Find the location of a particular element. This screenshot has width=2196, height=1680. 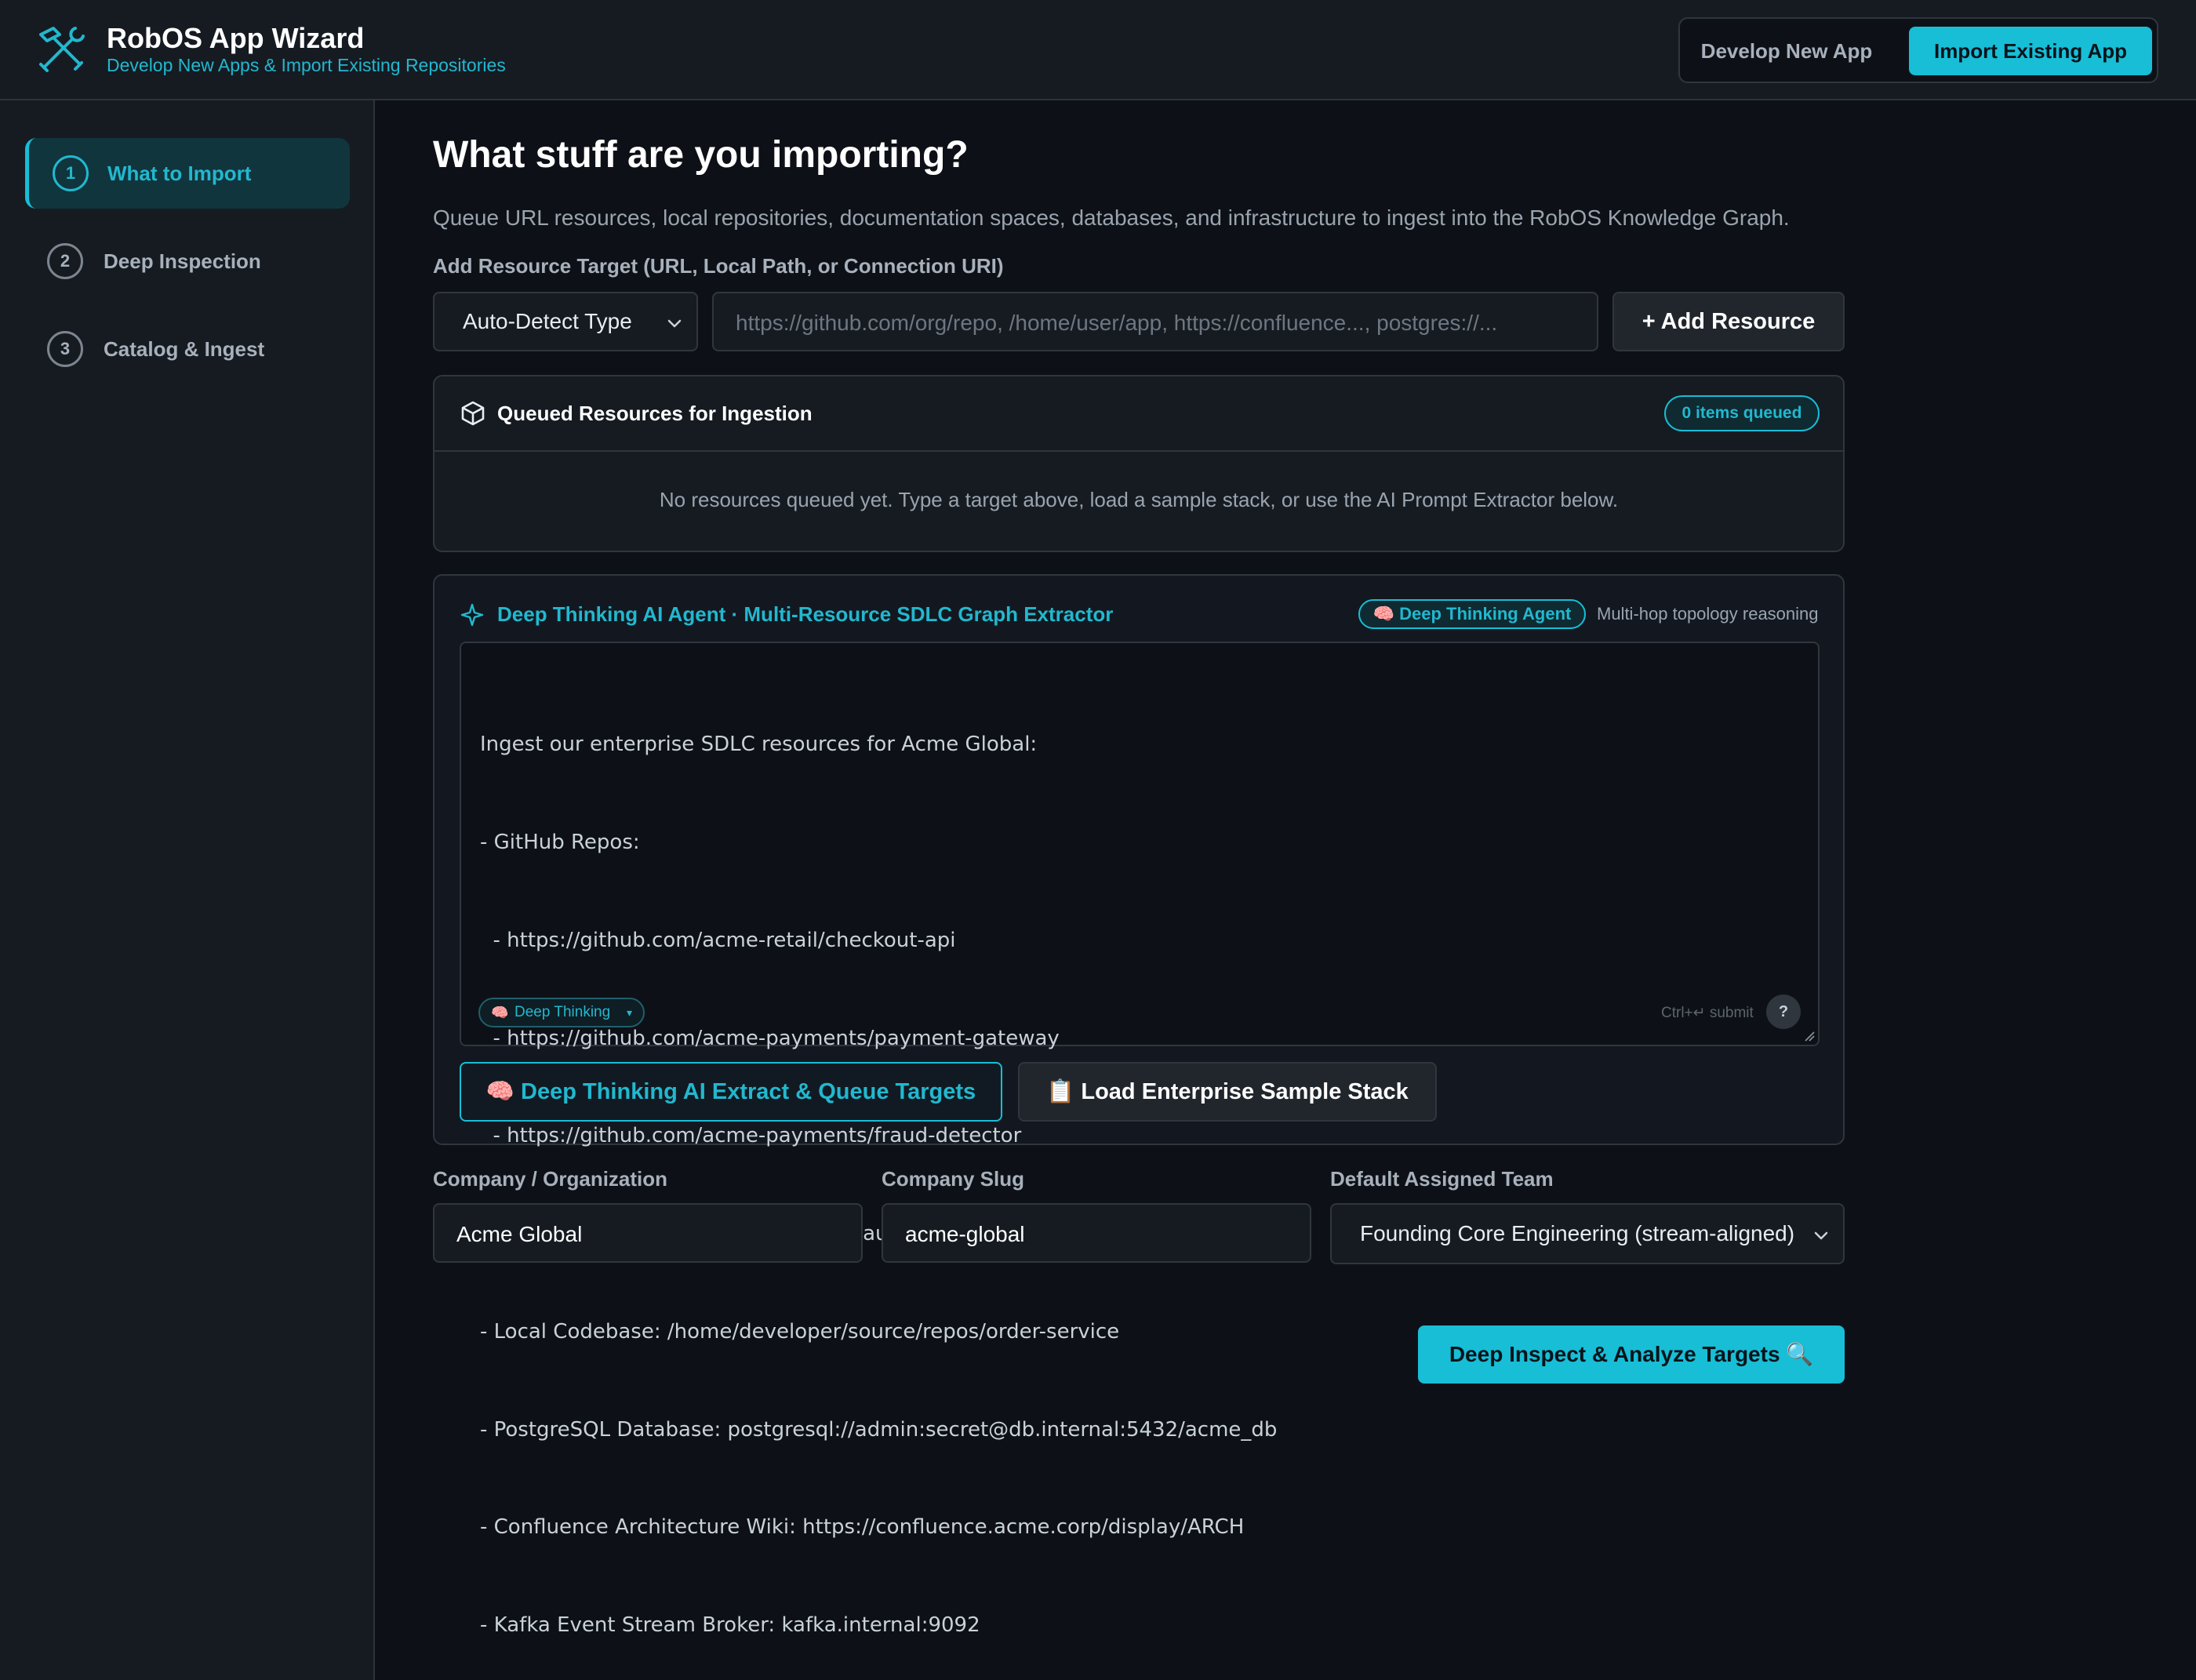

deep-inspect-analyze-button: Deep Inspect & Analyze Targets 🔍 is located at coordinates (1631, 1354).